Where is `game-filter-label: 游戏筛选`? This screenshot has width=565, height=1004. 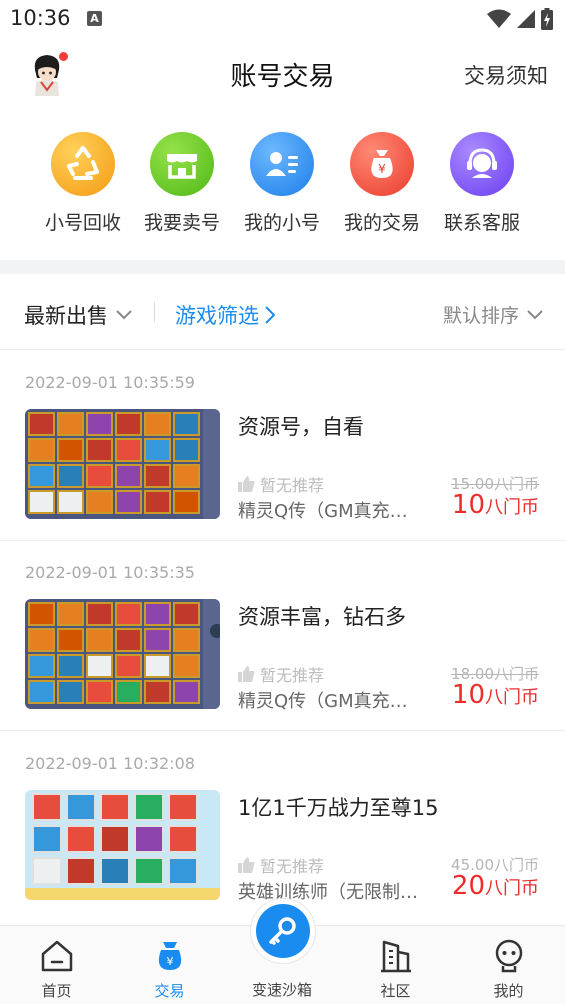
game-filter-label: 游戏筛选 is located at coordinates (217, 316).